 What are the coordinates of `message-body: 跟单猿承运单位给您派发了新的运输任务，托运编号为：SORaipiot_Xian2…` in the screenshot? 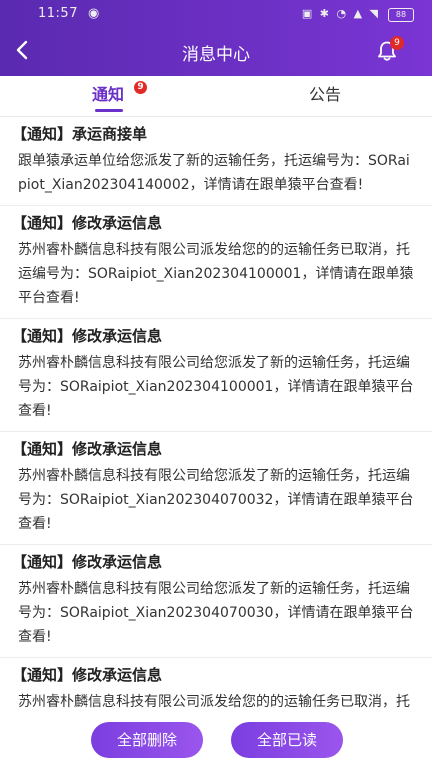 It's located at (214, 173).